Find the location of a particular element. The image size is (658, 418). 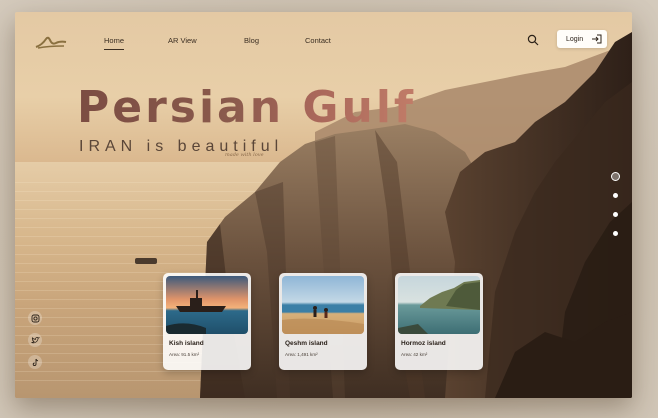

login-label: Login is located at coordinates (575, 39).